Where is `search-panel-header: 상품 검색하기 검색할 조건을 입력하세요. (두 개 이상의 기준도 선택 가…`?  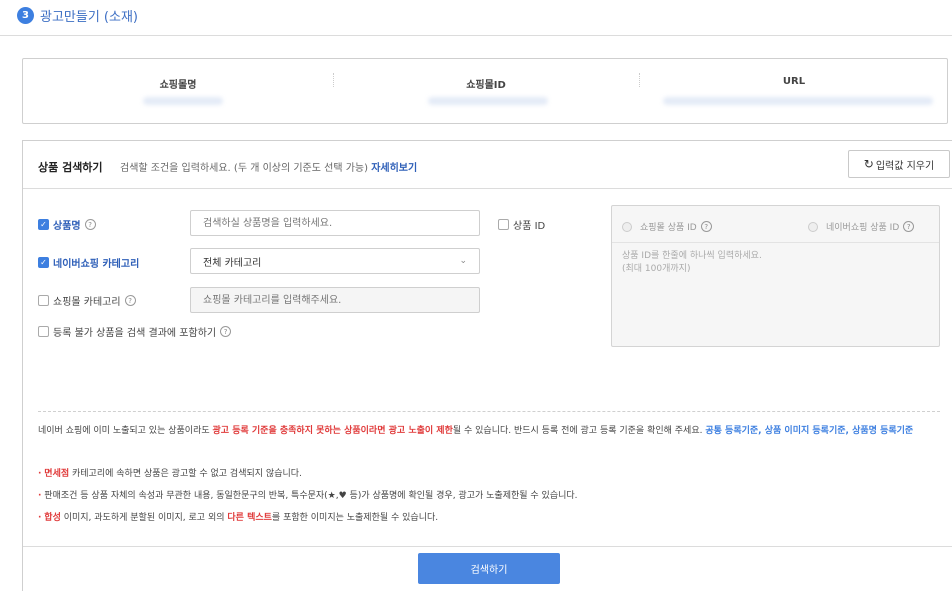
search-panel-header: 상품 검색하기 검색할 조건을 입력하세요. (두 개 이상의 기준도 선택 가… is located at coordinates (487, 165).